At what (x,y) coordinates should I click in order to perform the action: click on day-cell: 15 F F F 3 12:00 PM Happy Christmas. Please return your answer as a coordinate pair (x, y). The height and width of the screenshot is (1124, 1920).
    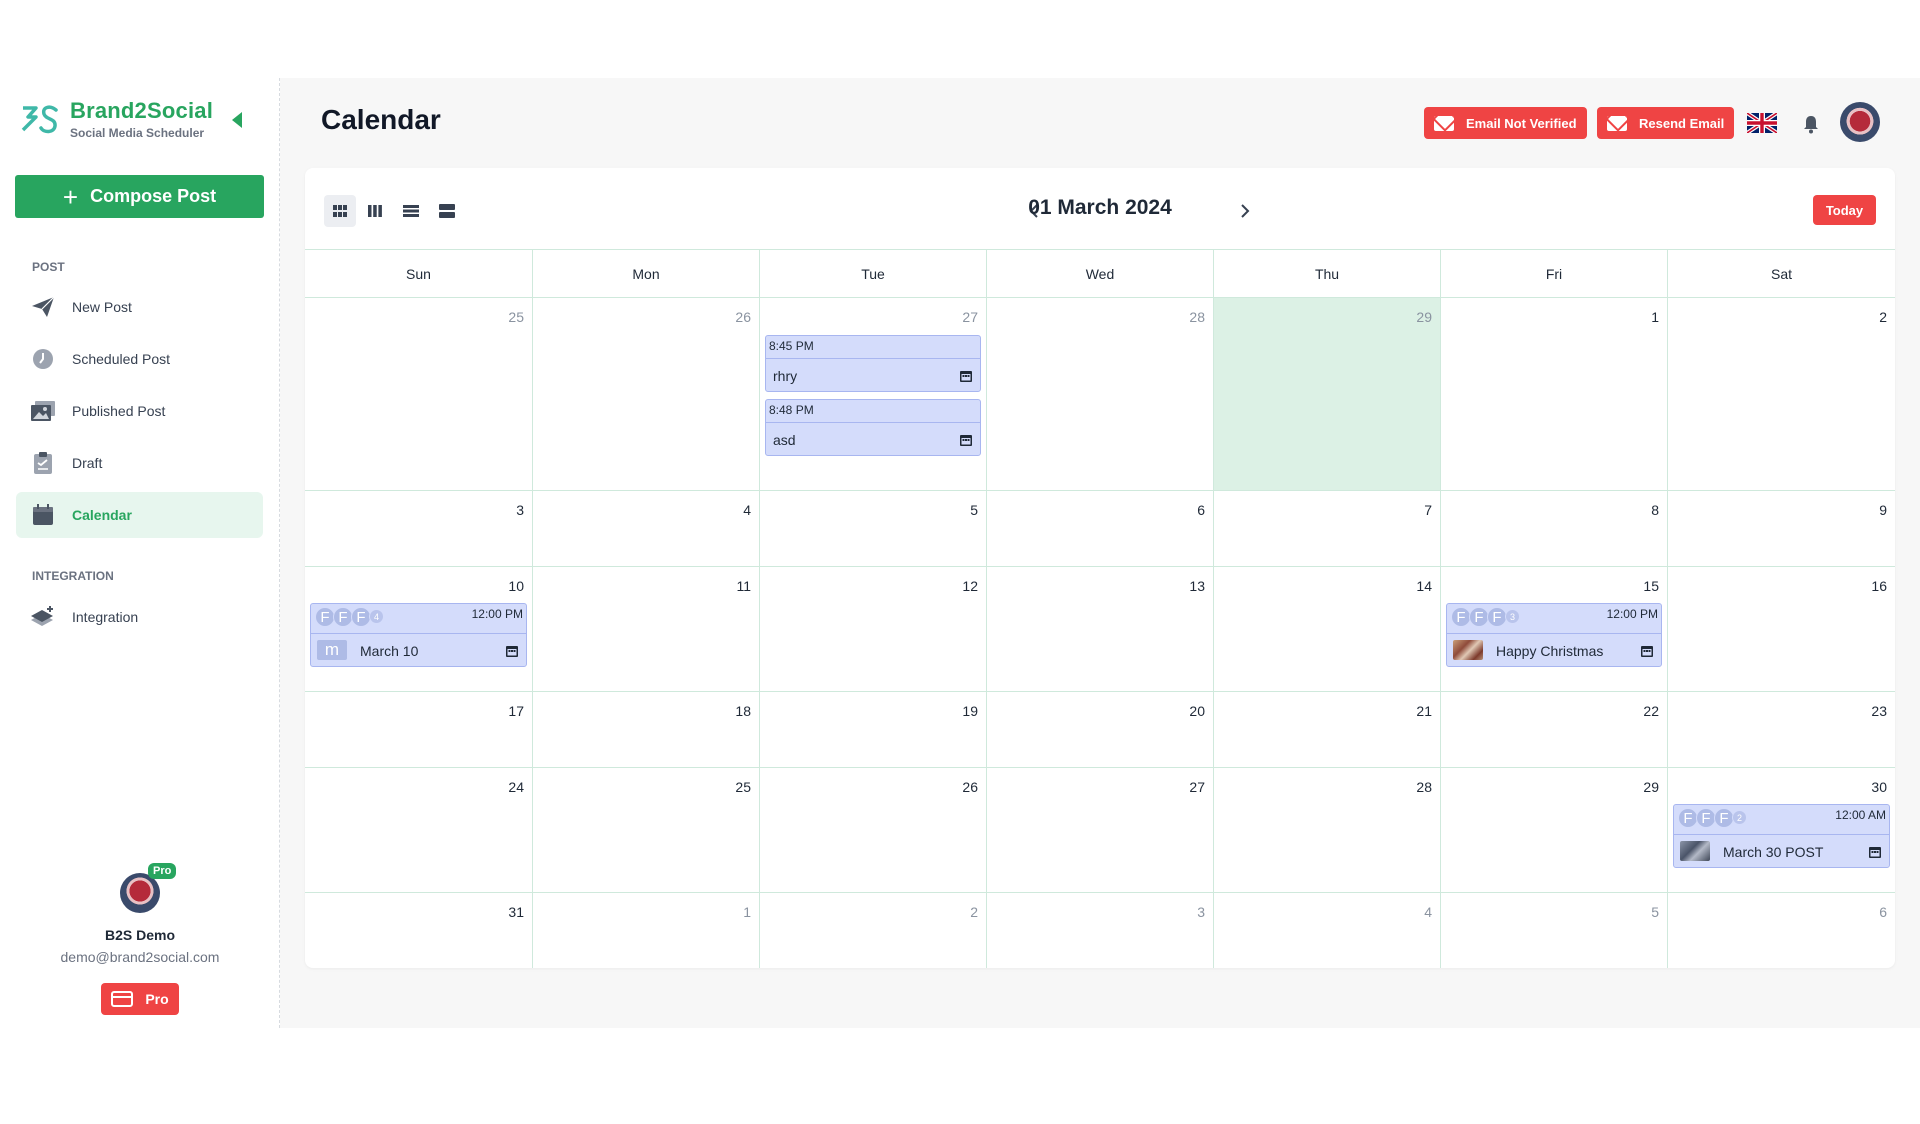
    Looking at the image, I should click on (1553, 629).